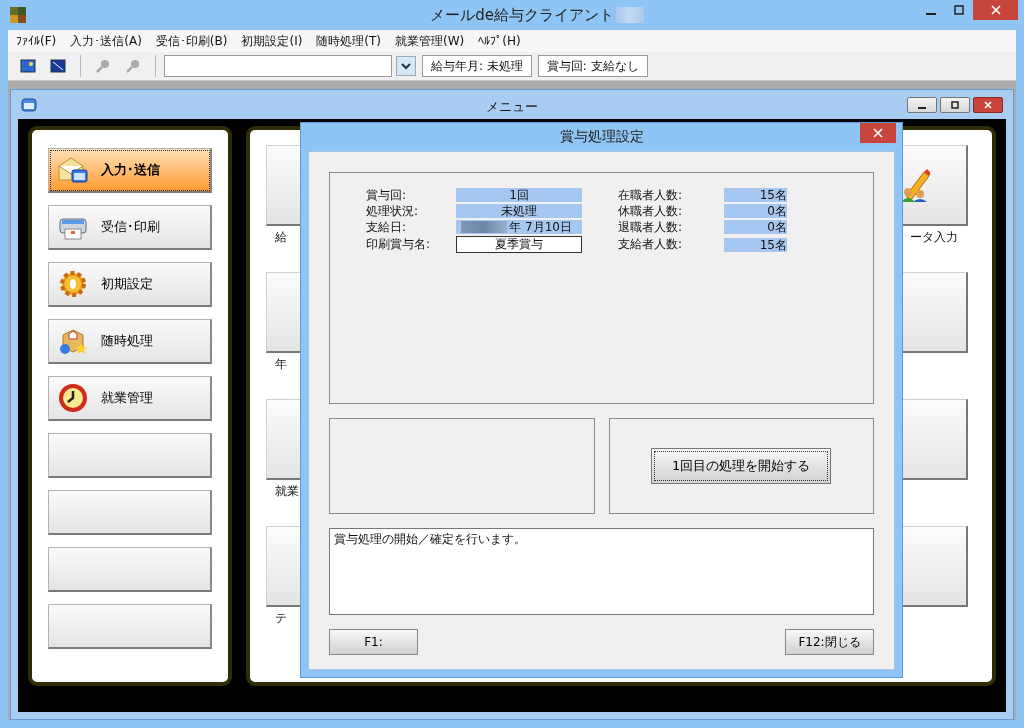  I want to click on field-label: 処理状況:, so click(393, 211).